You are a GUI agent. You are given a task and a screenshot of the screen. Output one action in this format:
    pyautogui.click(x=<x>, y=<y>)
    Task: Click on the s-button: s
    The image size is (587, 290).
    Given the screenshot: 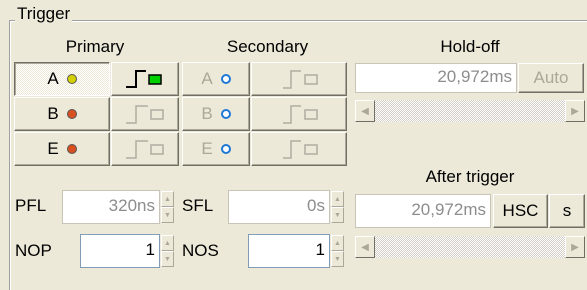 What is the action you would take?
    pyautogui.click(x=567, y=211)
    